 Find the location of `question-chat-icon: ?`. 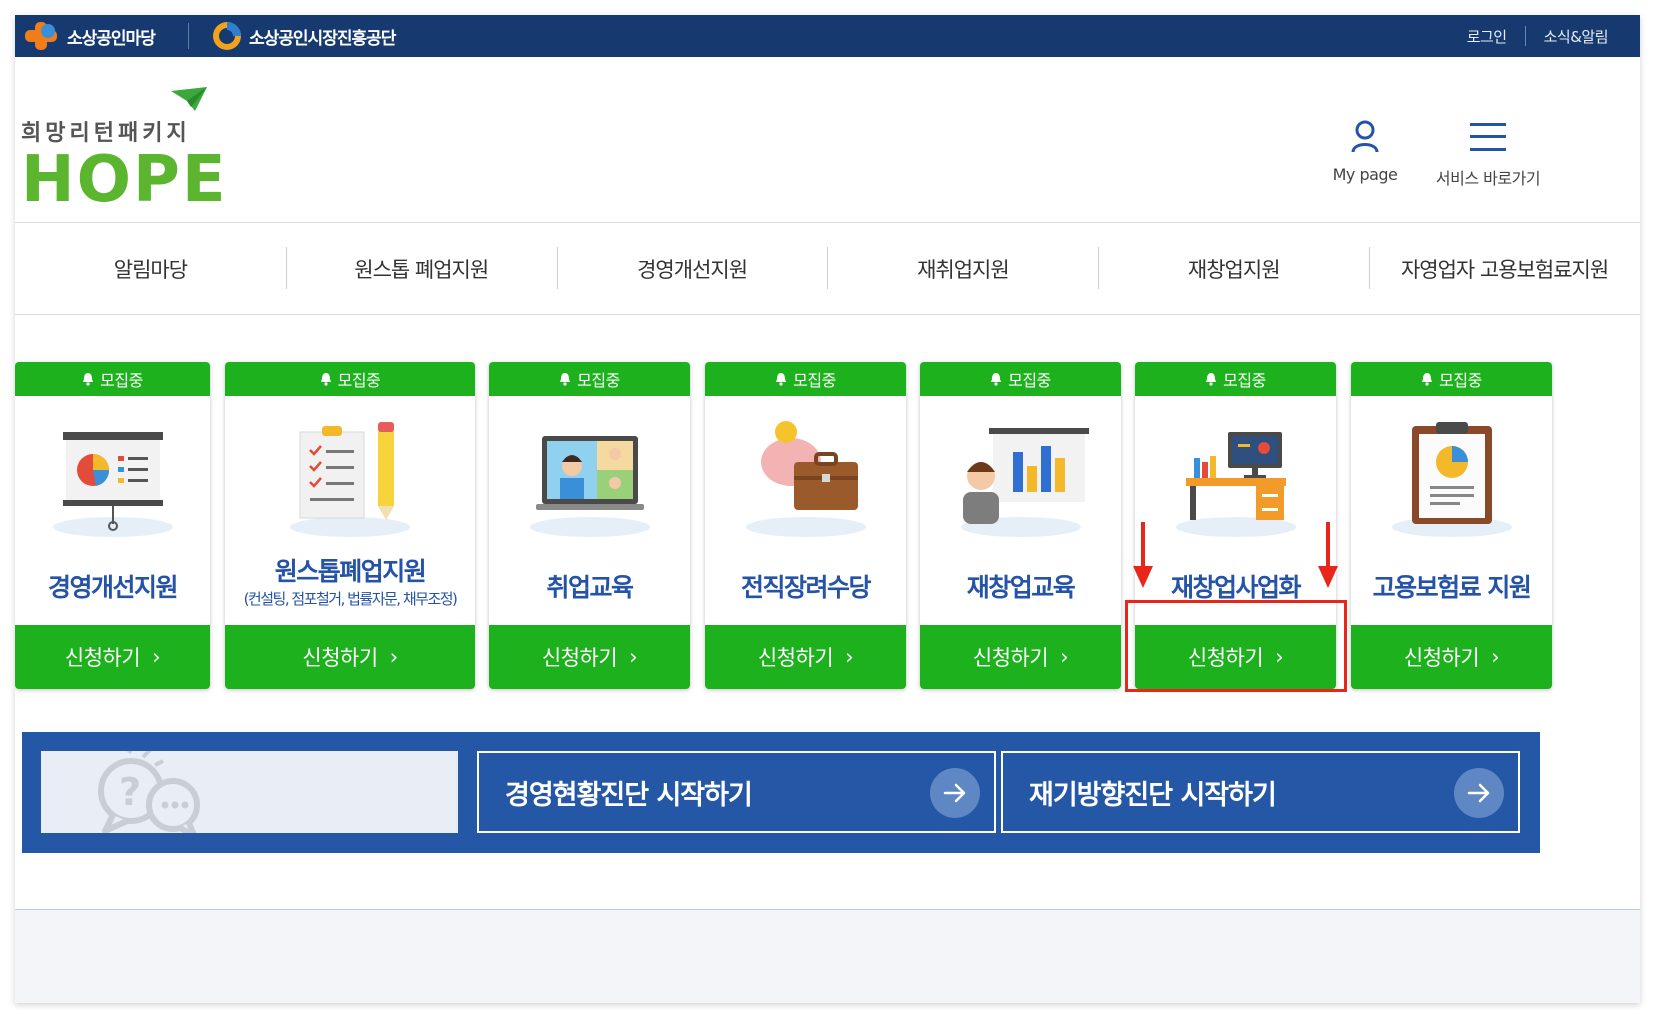

question-chat-icon: ? is located at coordinates (149, 792).